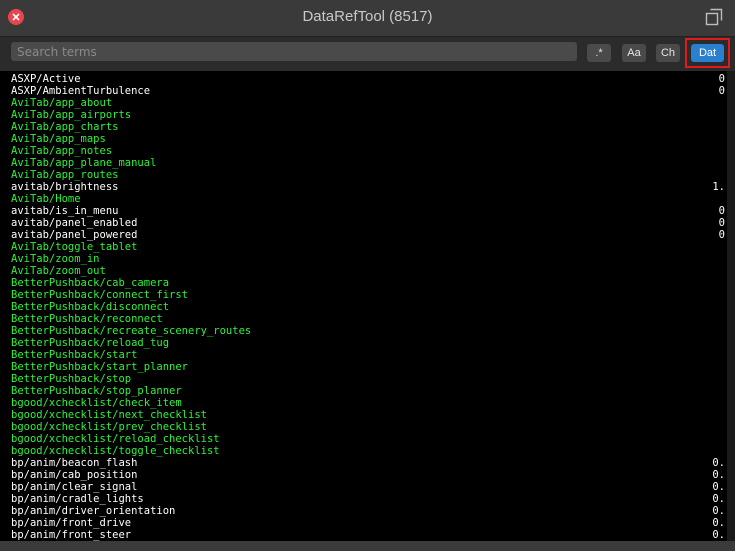  What do you see at coordinates (363, 79) in the screenshot?
I see `dataref-row: ASXP/Active 0` at bounding box center [363, 79].